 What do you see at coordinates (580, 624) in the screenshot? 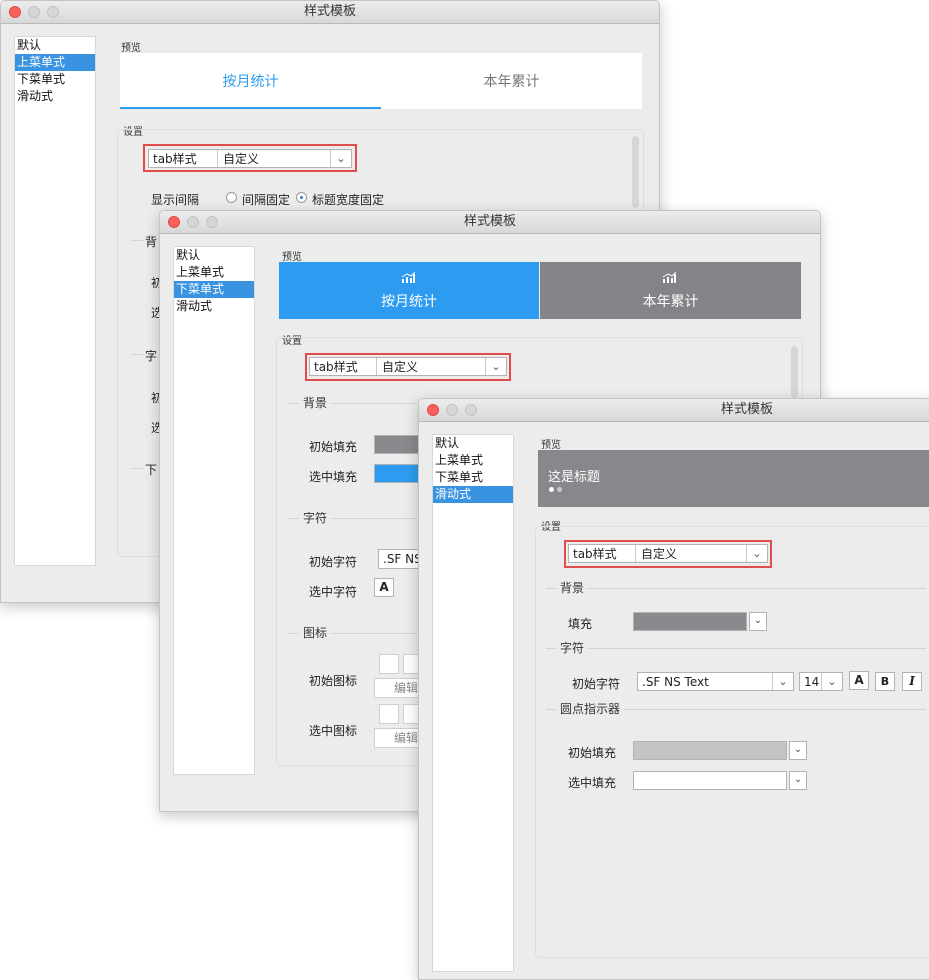
I see `fill-label: 填充` at bounding box center [580, 624].